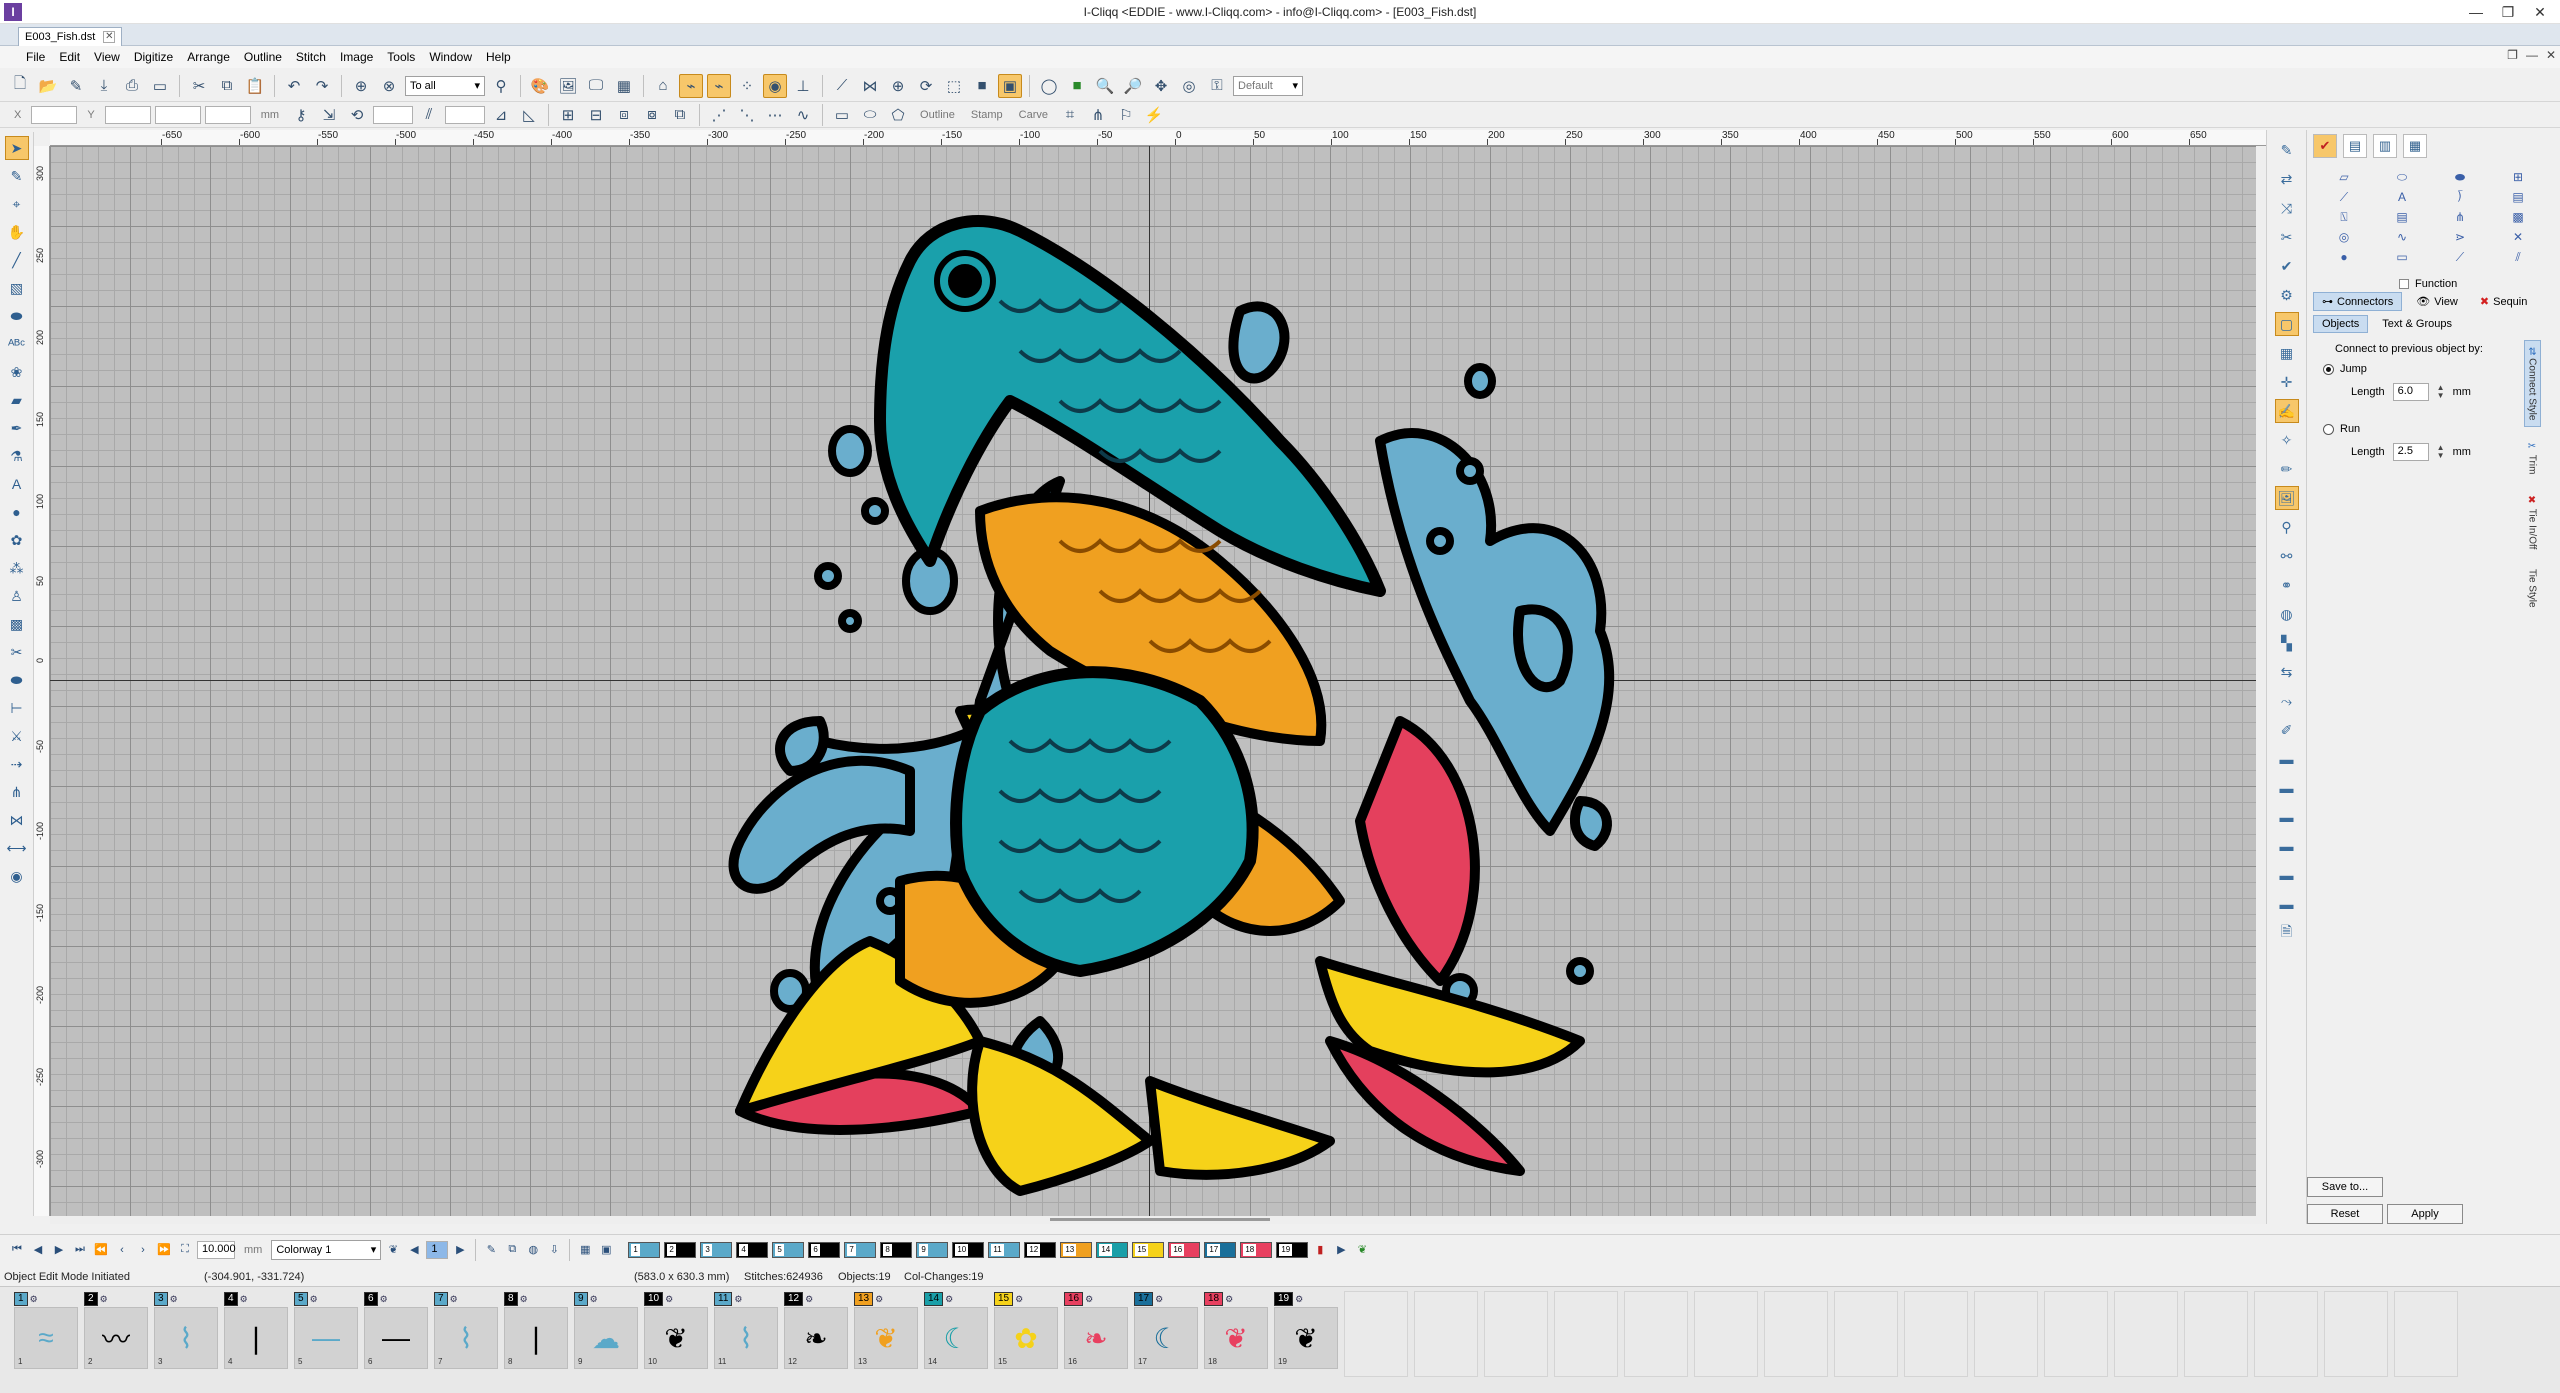 The height and width of the screenshot is (1393, 2560). What do you see at coordinates (255, 86) in the screenshot?
I see `paste-icon: 📋` at bounding box center [255, 86].